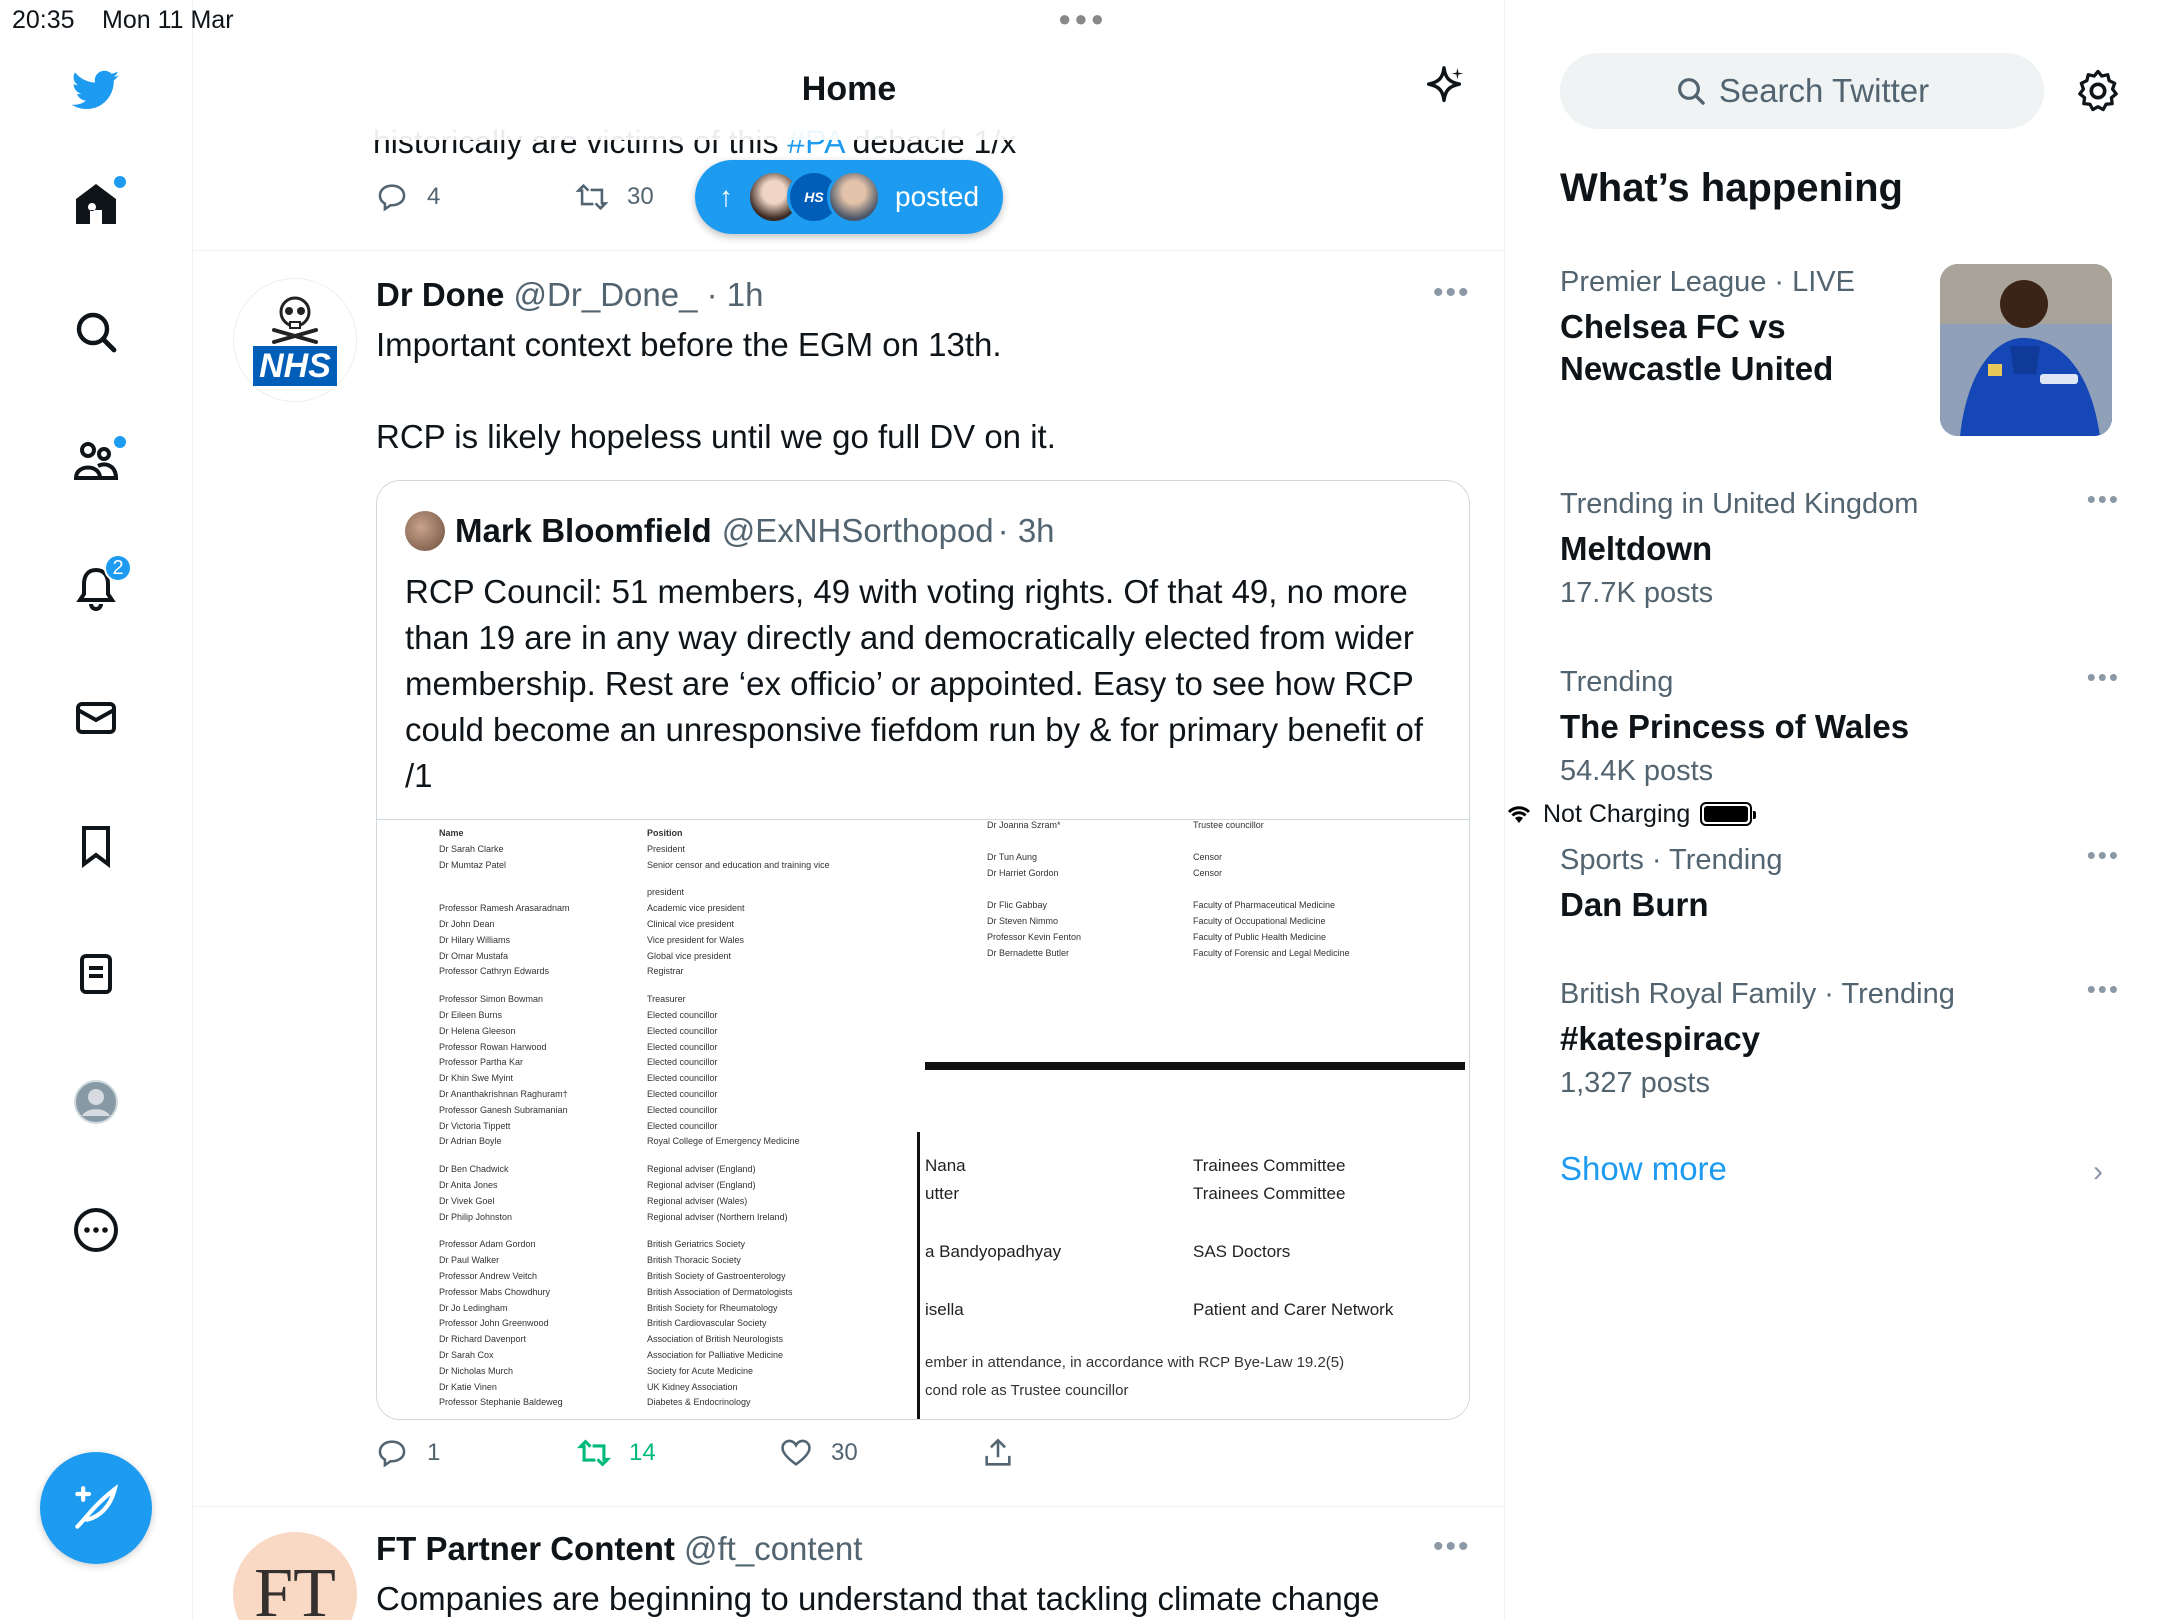  I want to click on tweet-more-icon: •••, so click(1452, 293).